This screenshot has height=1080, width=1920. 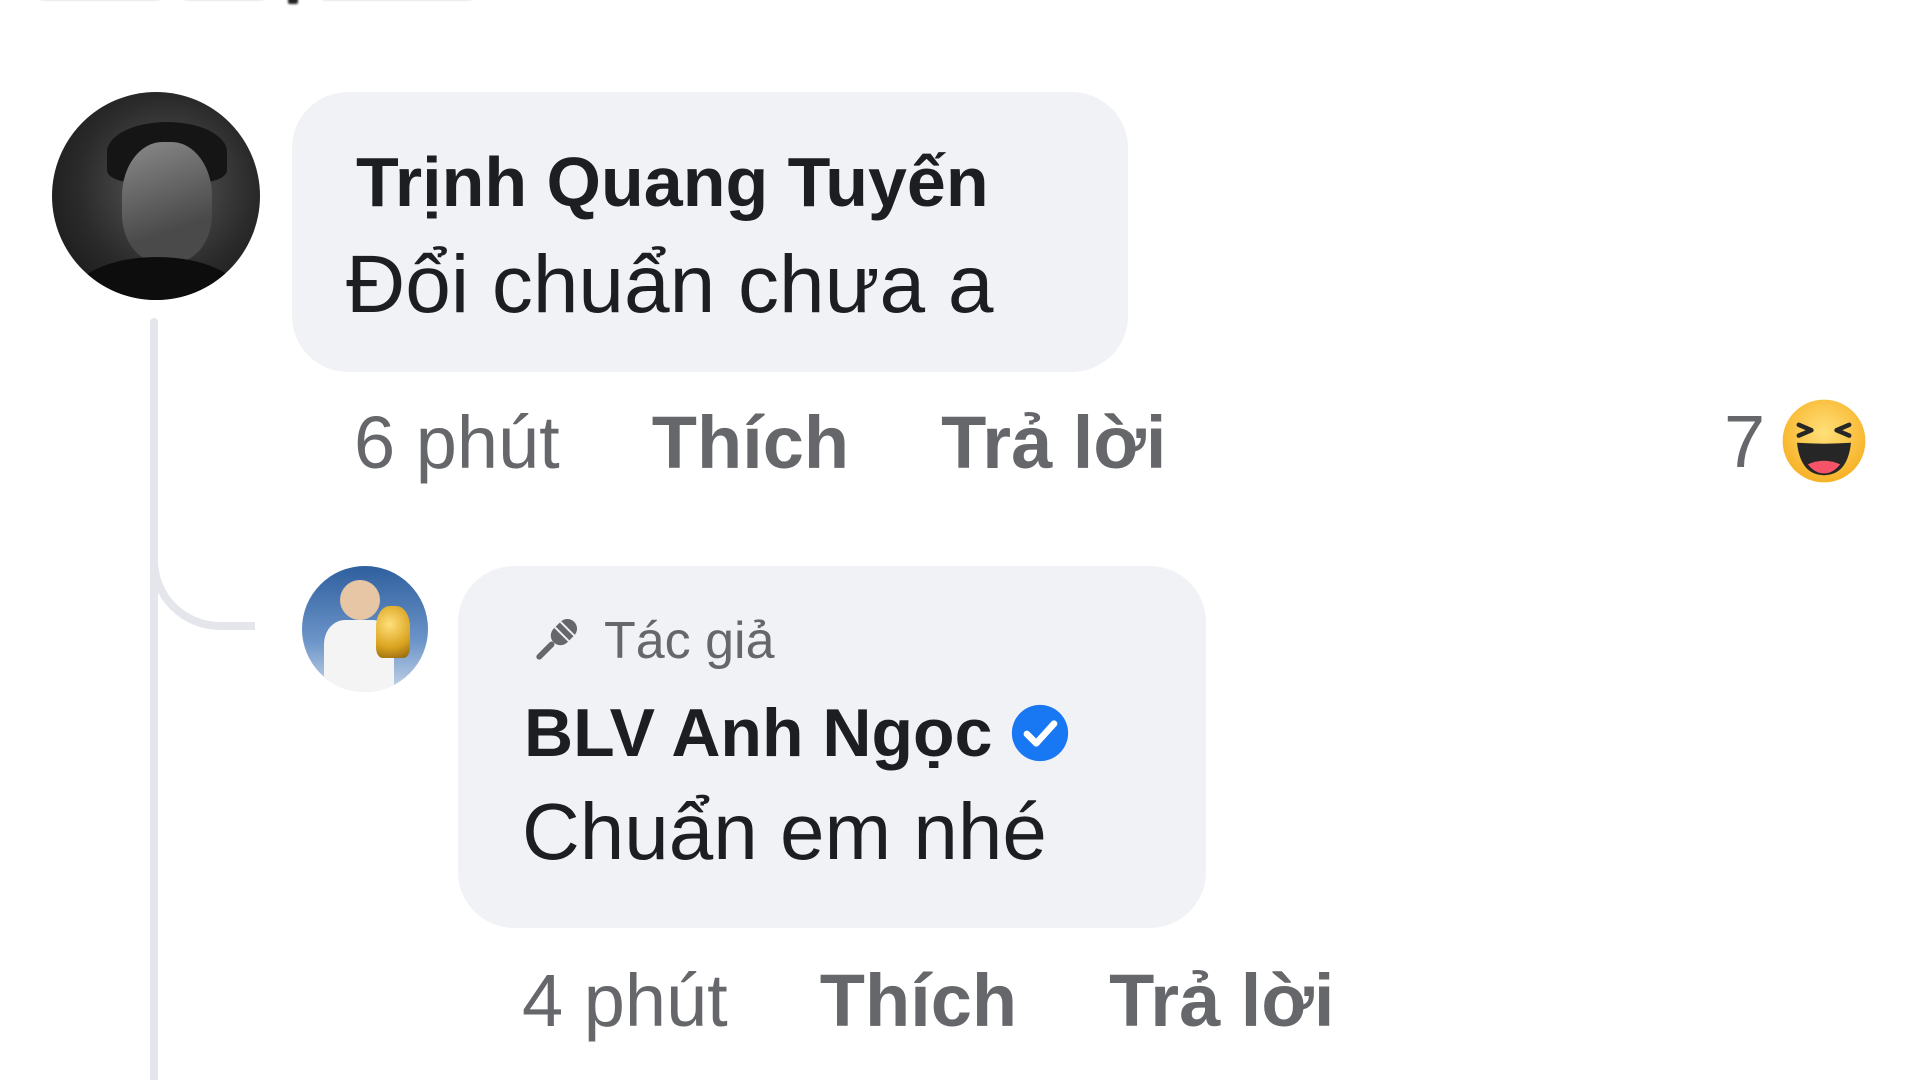 I want to click on author-badge: Tác giả, so click(x=649, y=641).